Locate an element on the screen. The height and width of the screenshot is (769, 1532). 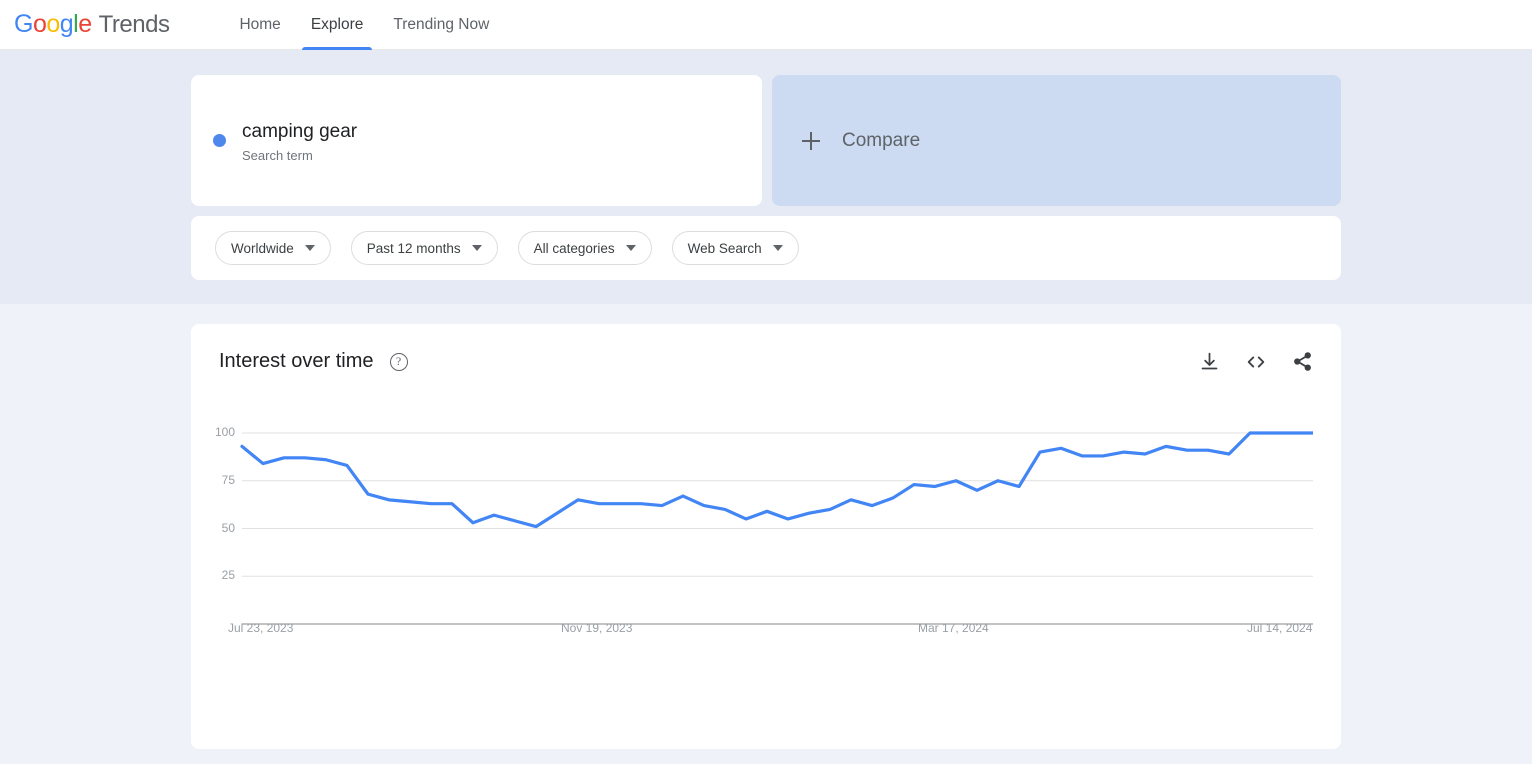
share-icon is located at coordinates (1302, 361).